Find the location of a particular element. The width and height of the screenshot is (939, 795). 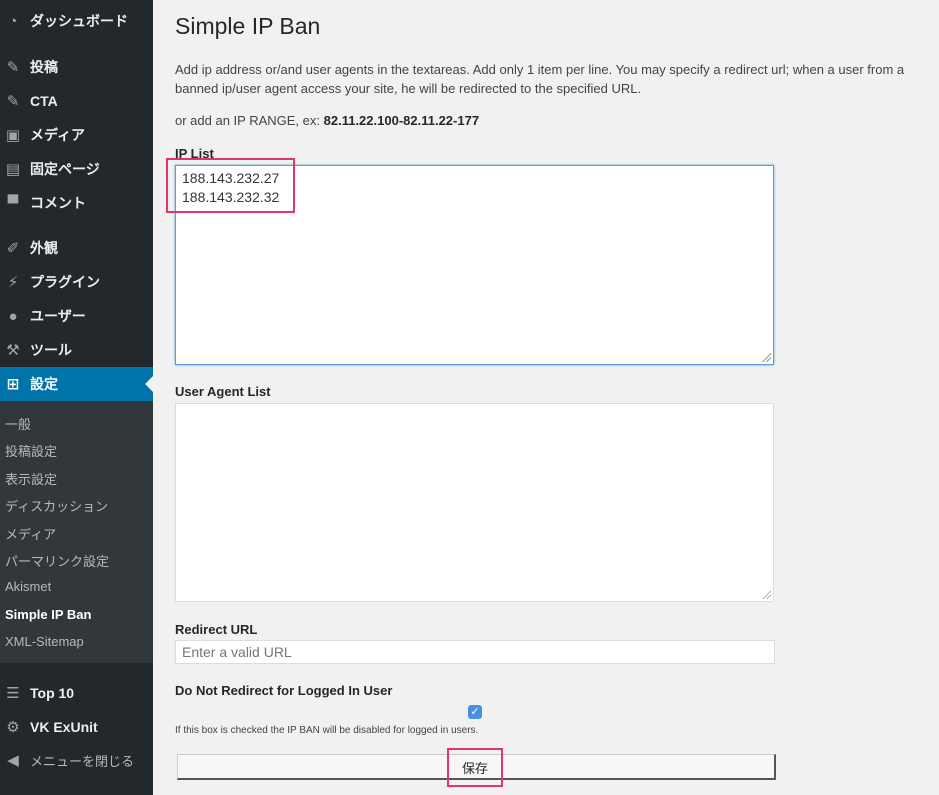

sidebar-item-appearance: ✐ 外観 is located at coordinates (76, 248).